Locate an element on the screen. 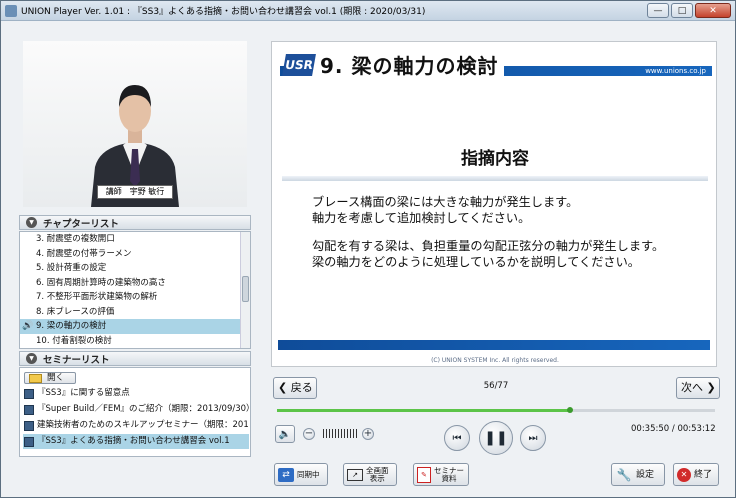 Image resolution: width=736 pixels, height=498 pixels. chapter-item-selected: 🔊 9. 梁の軸力の検討 is located at coordinates (135, 326).